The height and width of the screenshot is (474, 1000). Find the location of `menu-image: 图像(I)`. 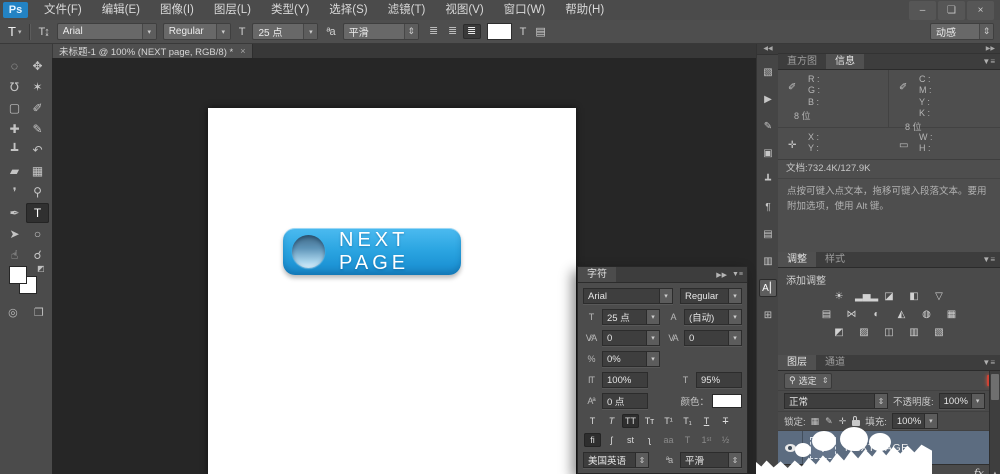

menu-image: 图像(I) is located at coordinates (177, 10).